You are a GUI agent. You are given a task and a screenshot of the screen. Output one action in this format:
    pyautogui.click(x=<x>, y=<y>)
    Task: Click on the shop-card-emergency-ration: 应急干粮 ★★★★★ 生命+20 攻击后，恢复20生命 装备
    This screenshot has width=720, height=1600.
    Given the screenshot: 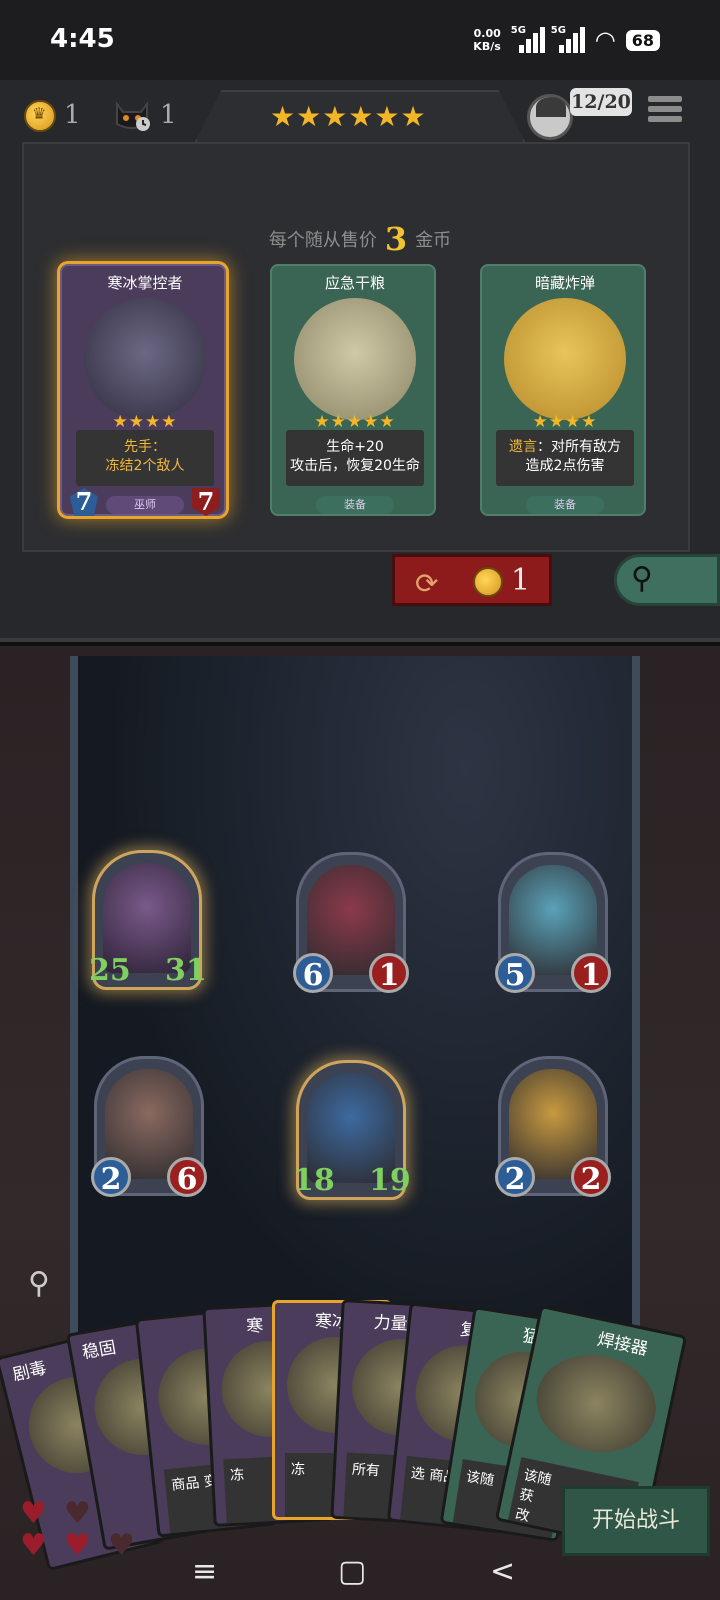 What is the action you would take?
    pyautogui.click(x=353, y=390)
    